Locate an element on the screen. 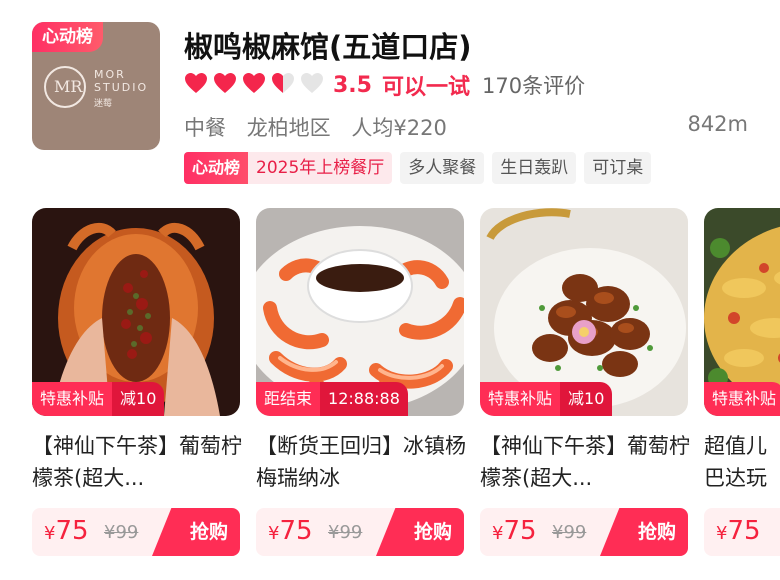  logo-rank-tag: 心动榜 is located at coordinates (67, 37).